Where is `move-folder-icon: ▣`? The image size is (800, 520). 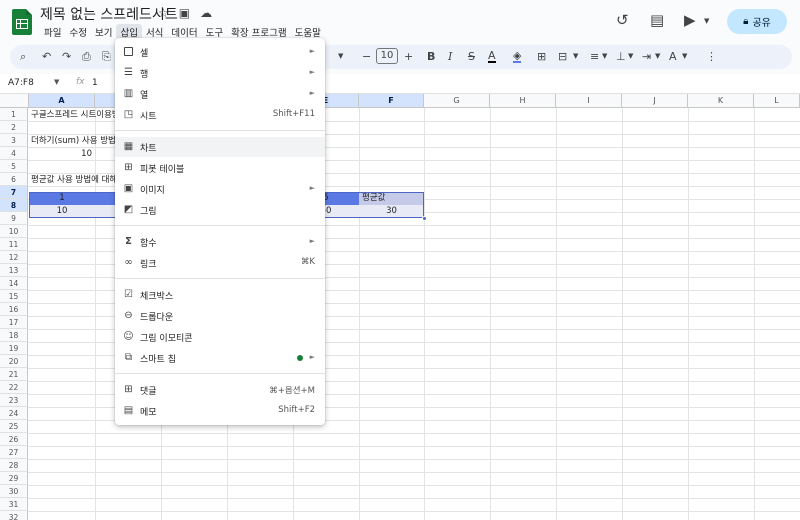 move-folder-icon: ▣ is located at coordinates (184, 13).